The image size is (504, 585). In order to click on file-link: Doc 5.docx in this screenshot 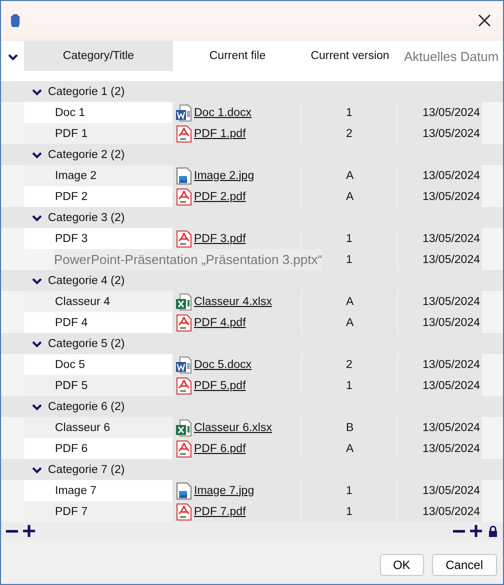, I will do `click(223, 364)`.